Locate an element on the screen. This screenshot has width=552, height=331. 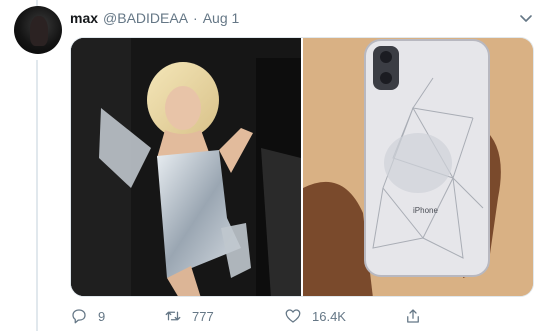
chevron-down-icon is located at coordinates (526, 18).